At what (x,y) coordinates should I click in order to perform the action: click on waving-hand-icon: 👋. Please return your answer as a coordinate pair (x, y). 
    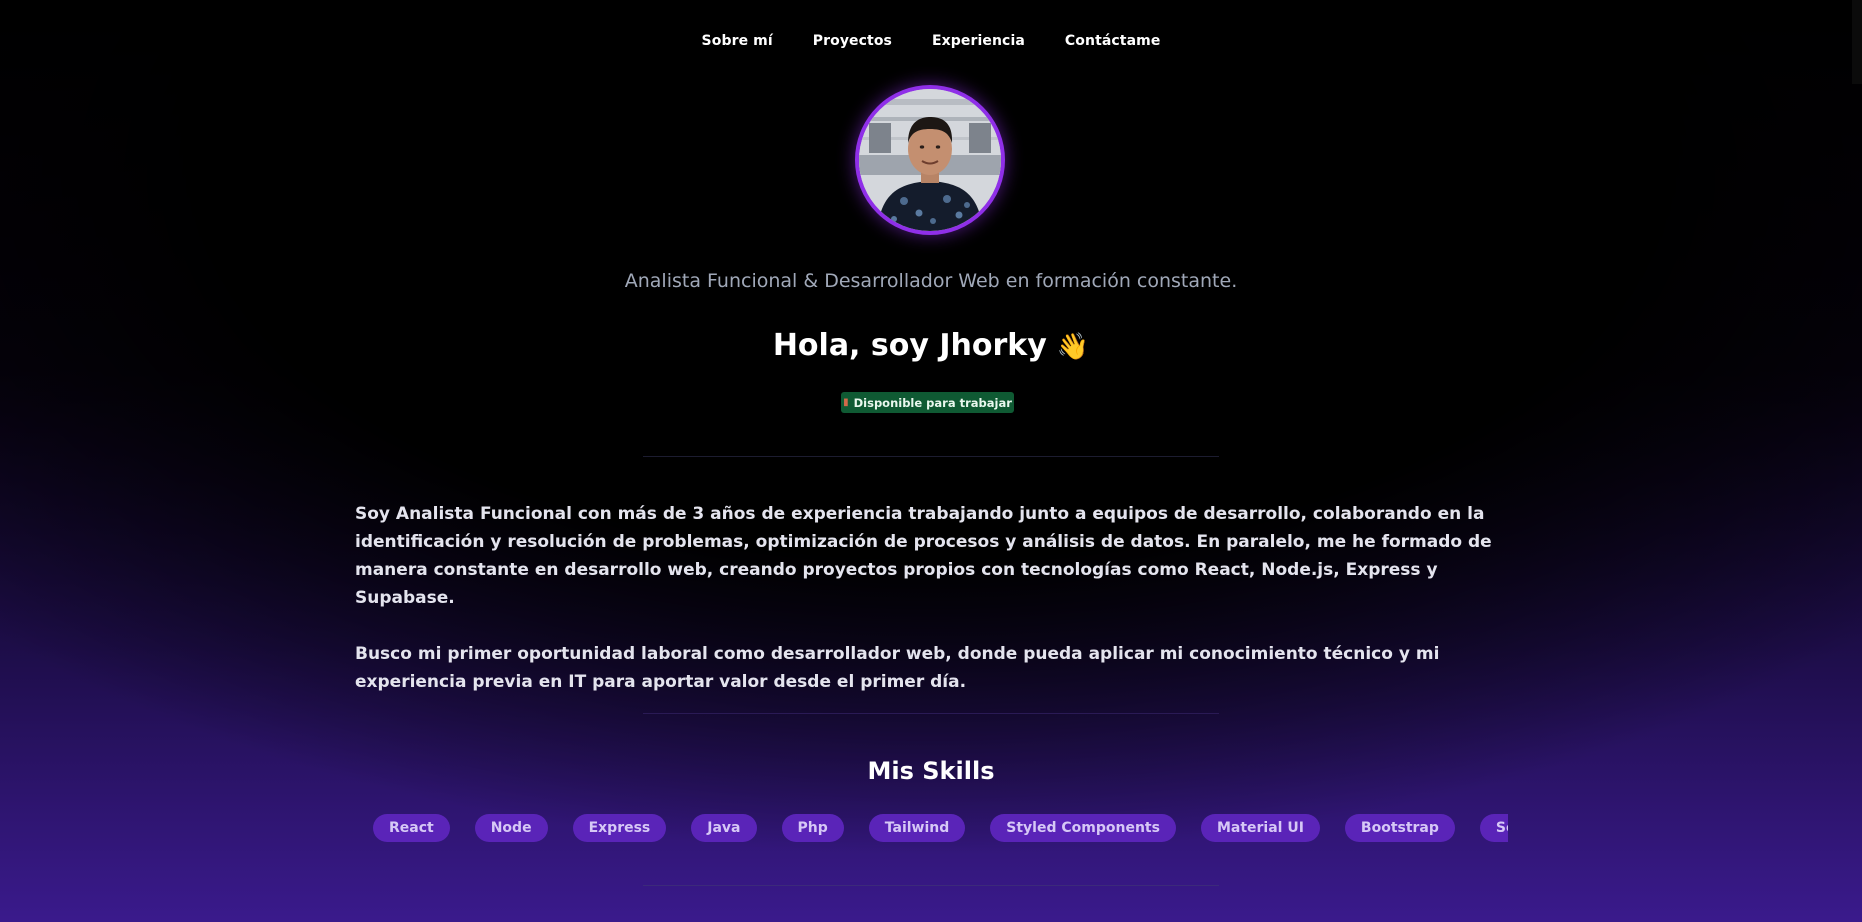
    Looking at the image, I should click on (1073, 347).